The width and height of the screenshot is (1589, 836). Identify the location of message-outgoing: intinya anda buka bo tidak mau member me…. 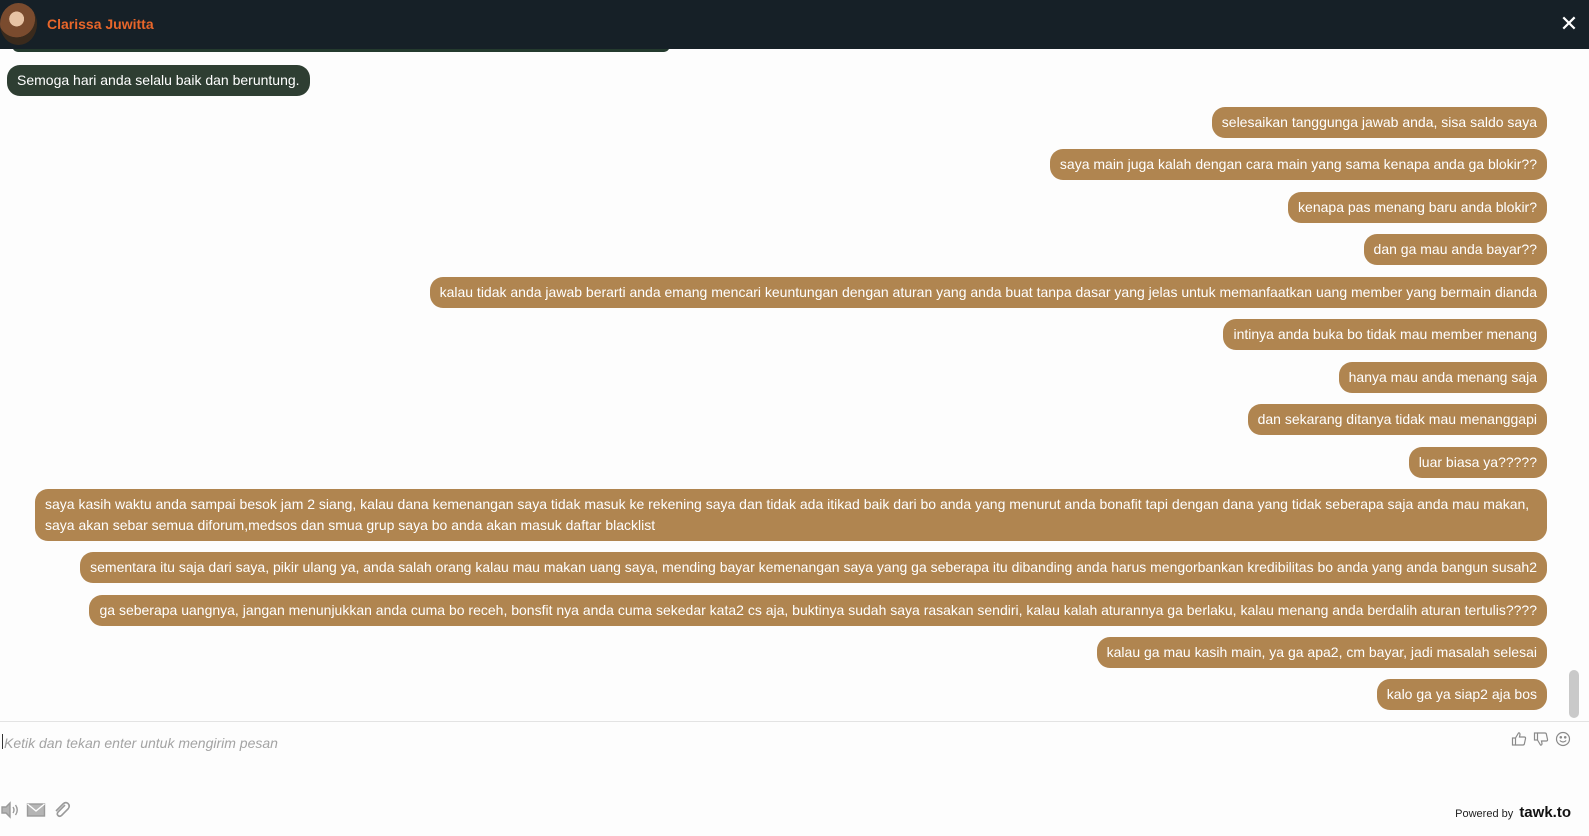
(1385, 334).